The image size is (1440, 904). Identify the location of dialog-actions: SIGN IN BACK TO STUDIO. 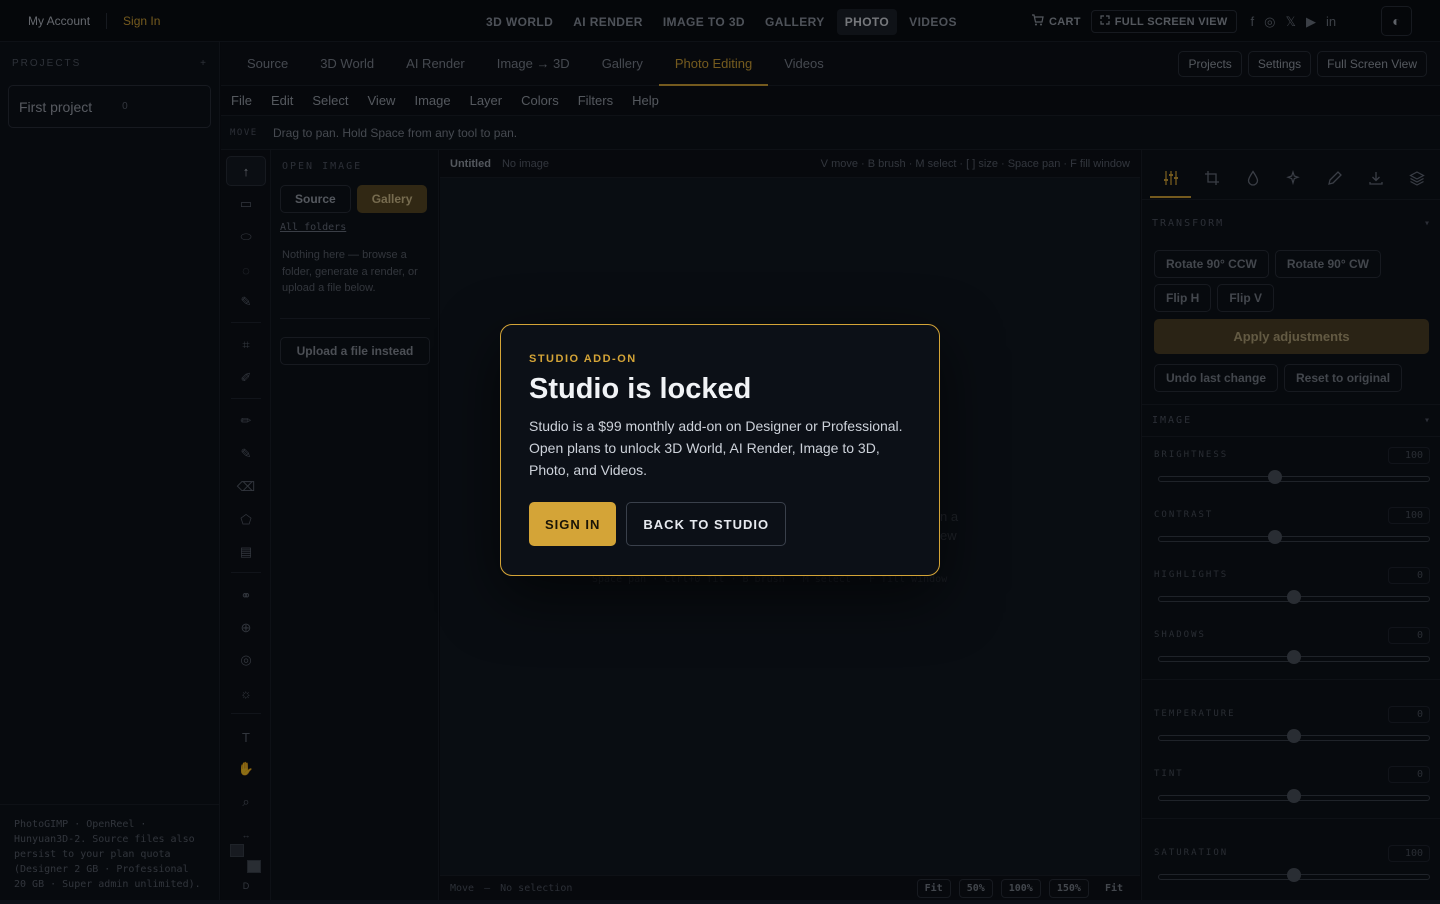
(720, 524).